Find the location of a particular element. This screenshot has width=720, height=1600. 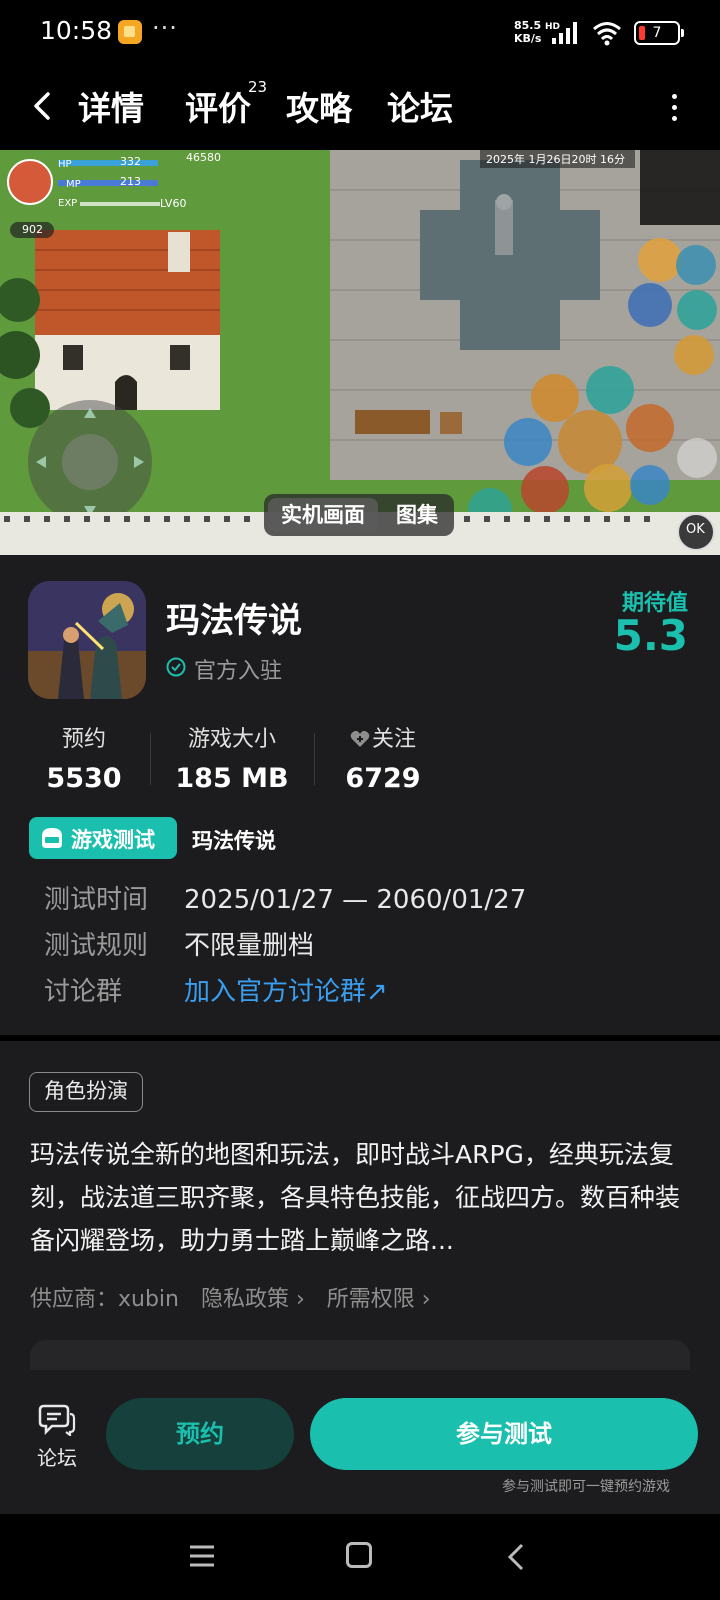

tab-guides: 攻略 is located at coordinates (319, 106).